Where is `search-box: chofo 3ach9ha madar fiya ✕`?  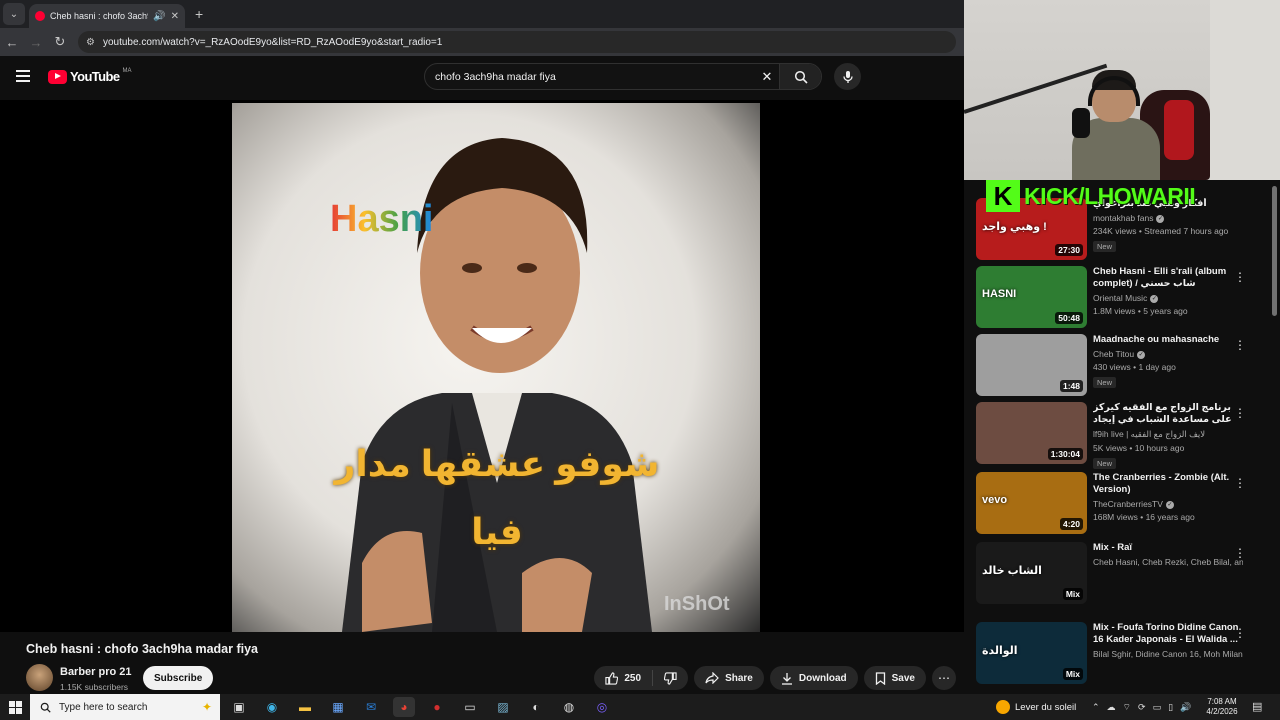 search-box: chofo 3ach9ha madar fiya ✕ is located at coordinates (623, 76).